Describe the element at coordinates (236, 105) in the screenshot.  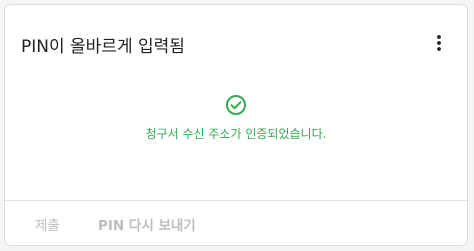
I see `check-circle-icon` at that location.